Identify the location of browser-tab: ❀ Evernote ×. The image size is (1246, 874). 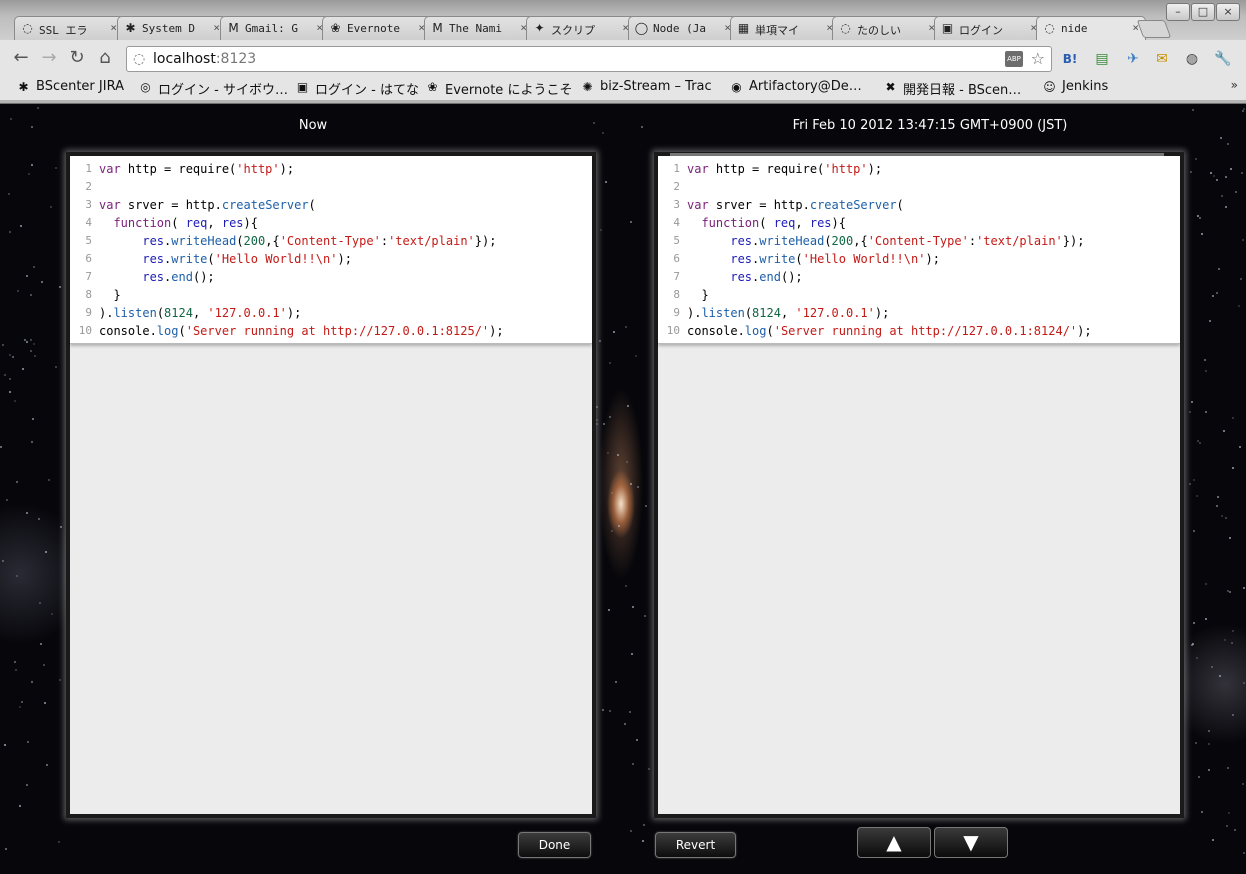
(377, 28).